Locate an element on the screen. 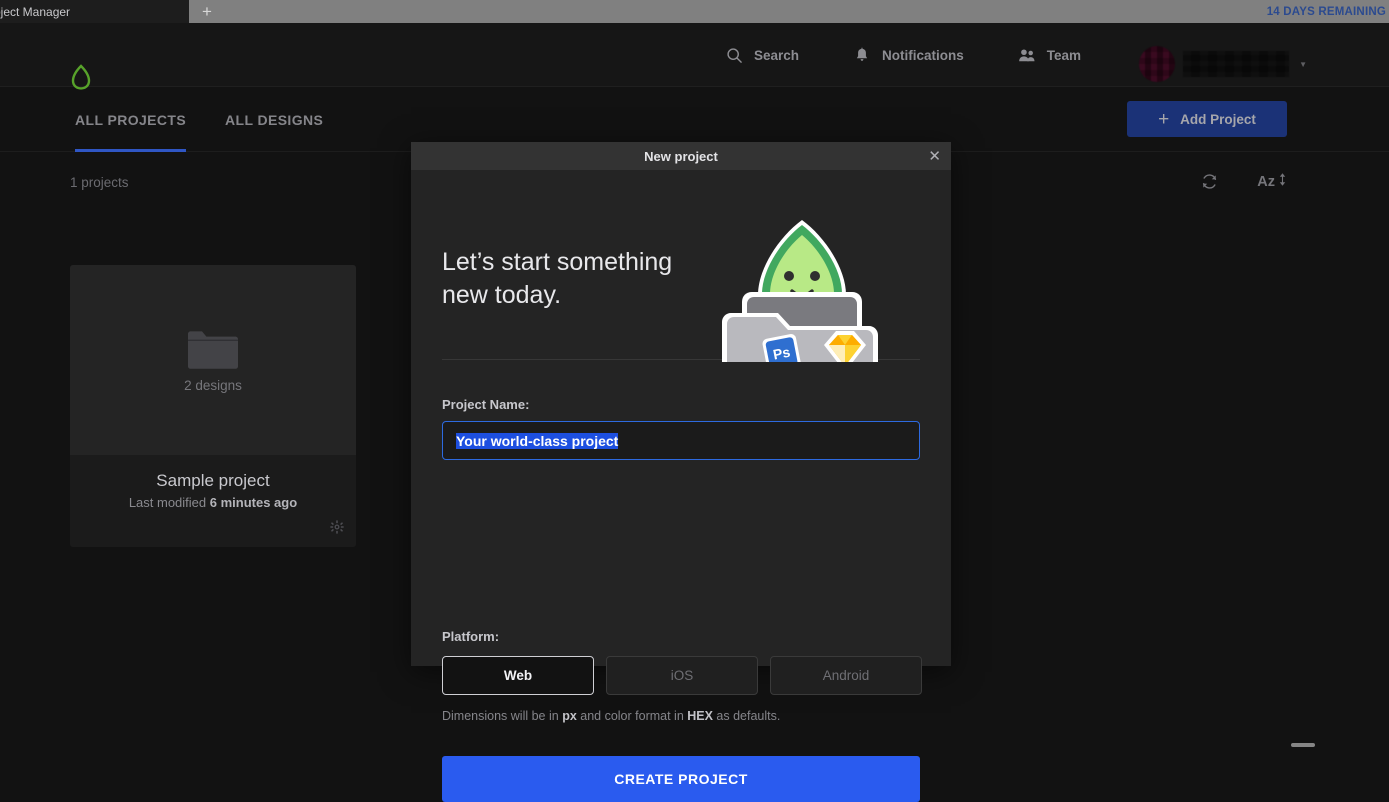 Image resolution: width=1389 pixels, height=802 pixels. project-title: Sample project is located at coordinates (213, 481).